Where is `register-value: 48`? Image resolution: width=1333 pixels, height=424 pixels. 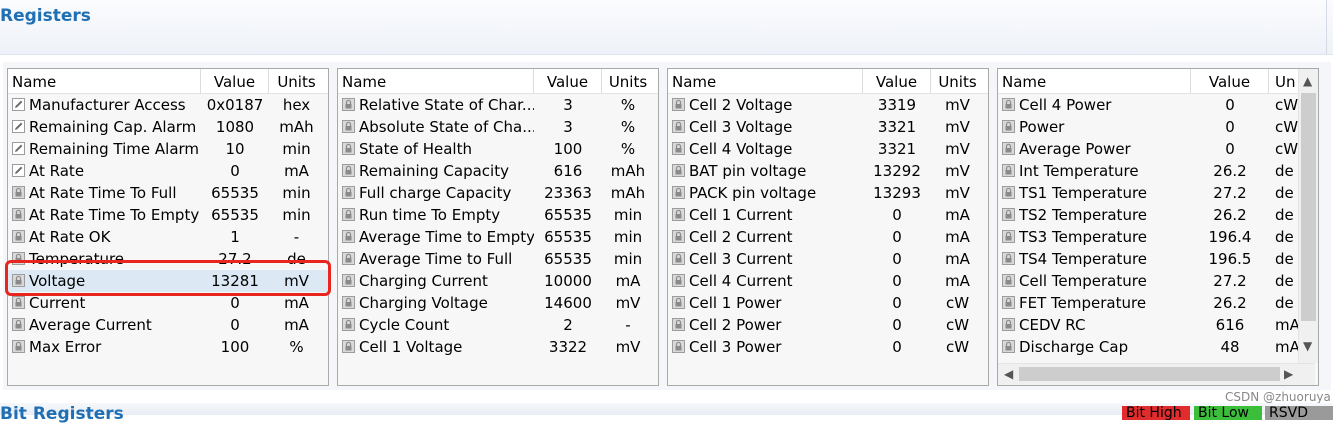
register-value: 48 is located at coordinates (1230, 347).